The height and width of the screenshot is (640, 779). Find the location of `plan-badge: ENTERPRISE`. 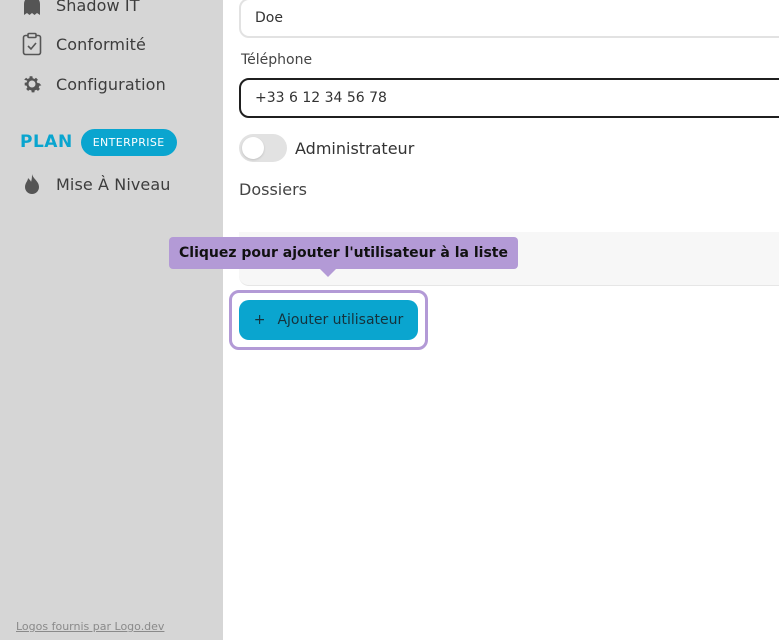

plan-badge: ENTERPRISE is located at coordinates (128, 142).